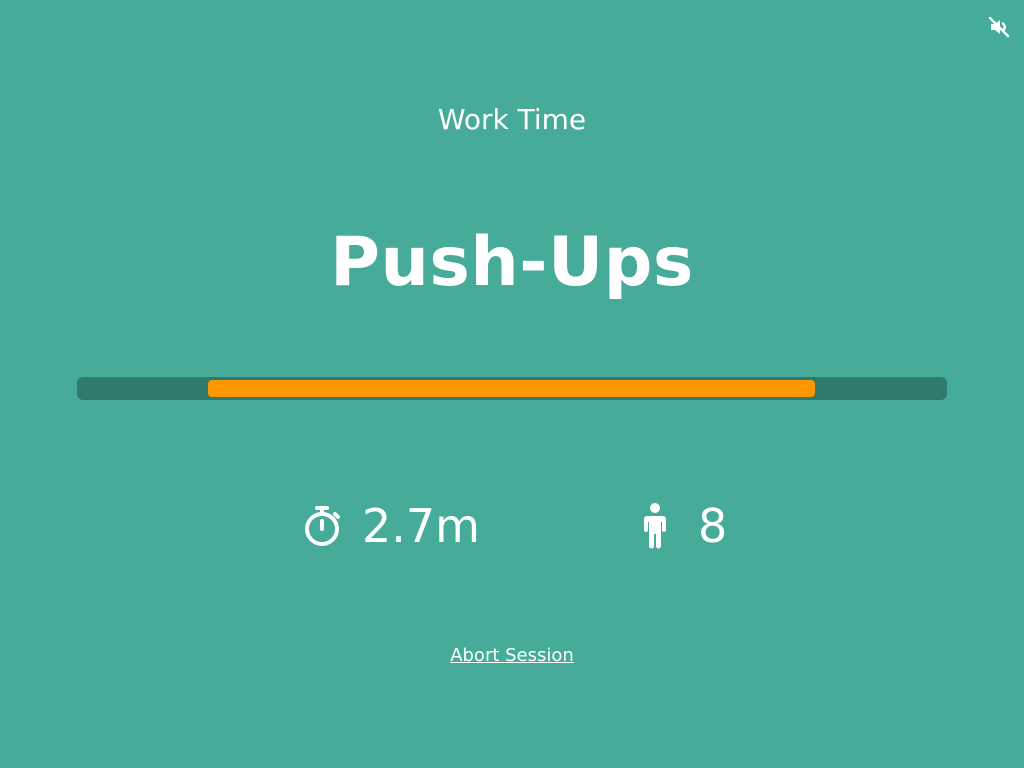  I want to click on elapsed-time-stat: 2.7m, so click(390, 526).